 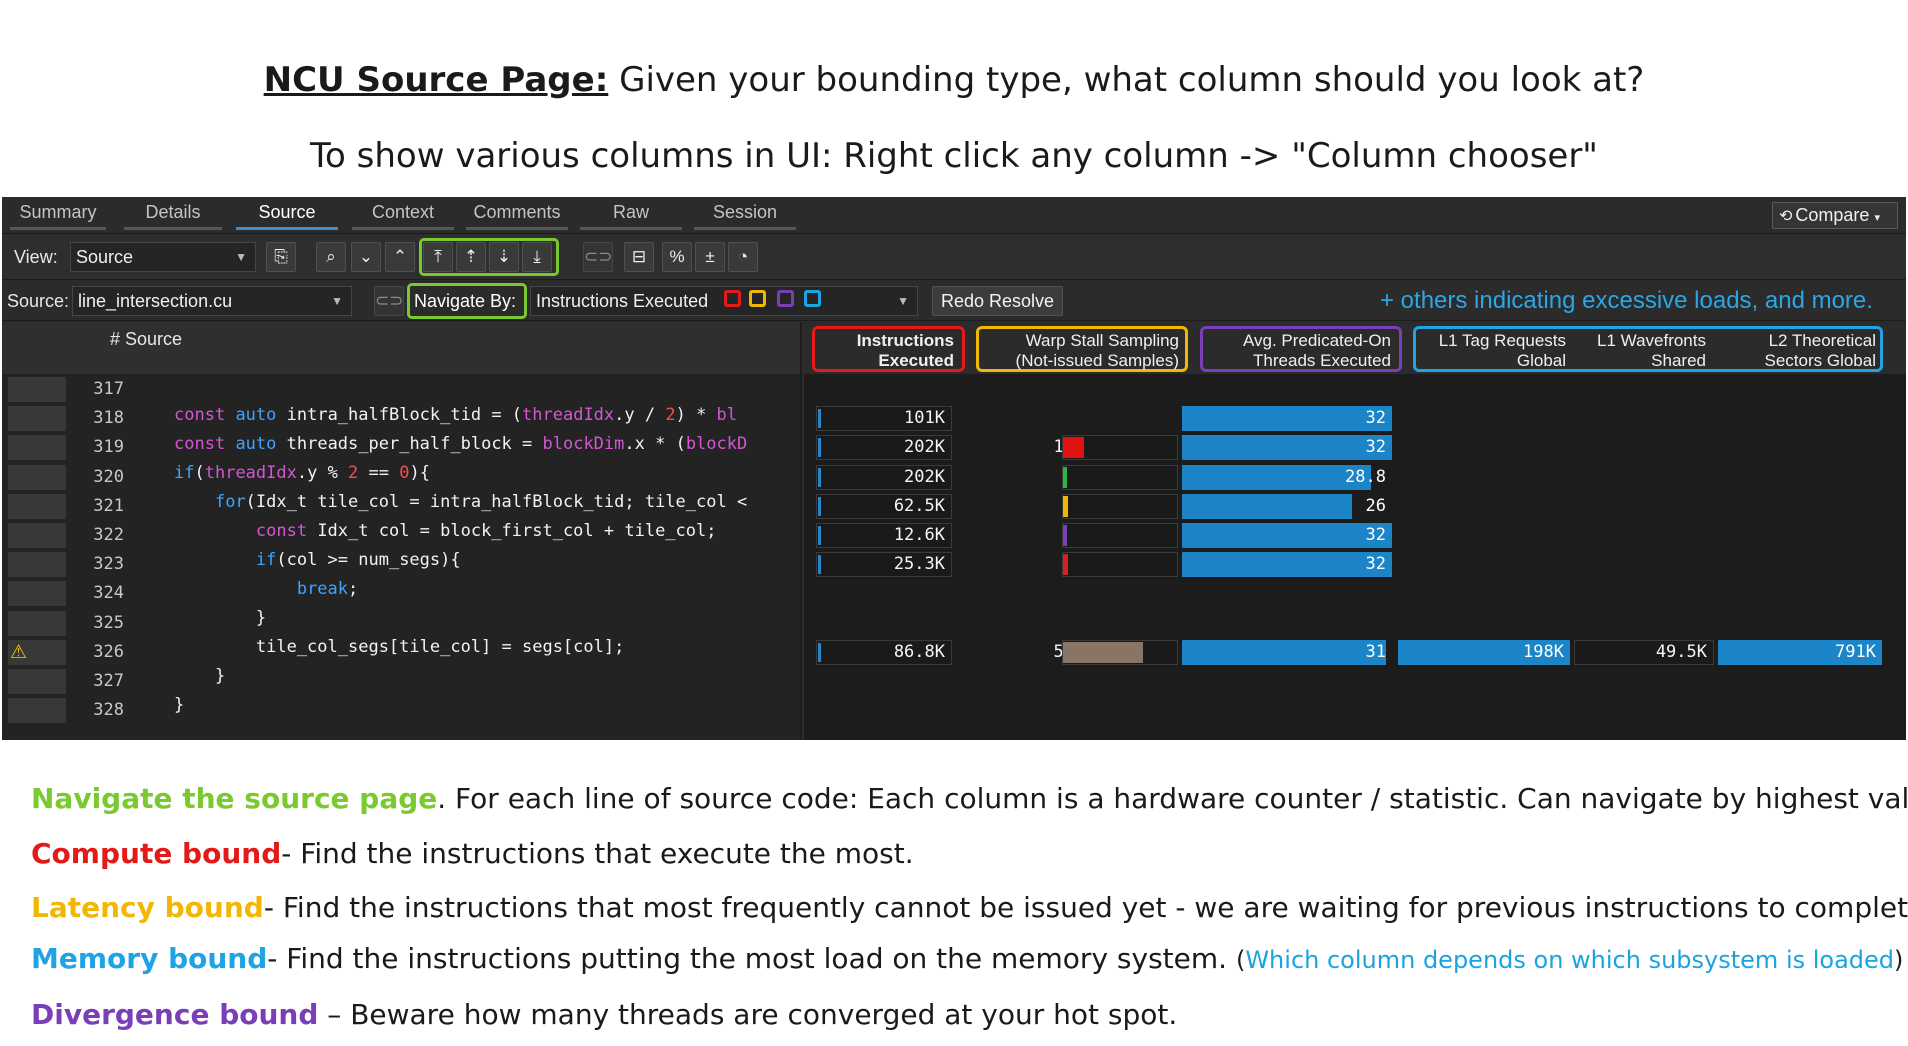 I want to click on collapse-icon: ⊟, so click(x=639, y=257).